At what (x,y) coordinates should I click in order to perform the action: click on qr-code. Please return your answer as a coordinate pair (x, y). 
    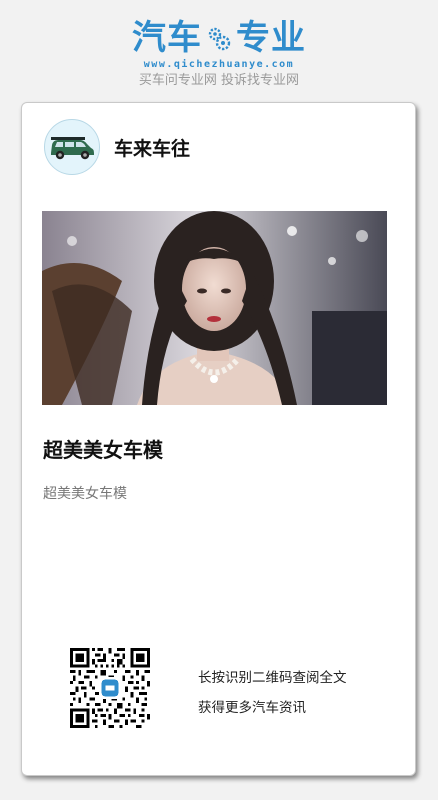
    Looking at the image, I should click on (110, 688).